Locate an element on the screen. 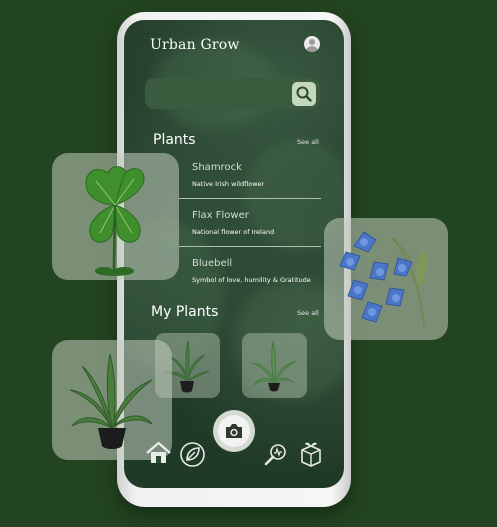 The width and height of the screenshot is (497, 527). app-title: Urban Grow is located at coordinates (195, 45).